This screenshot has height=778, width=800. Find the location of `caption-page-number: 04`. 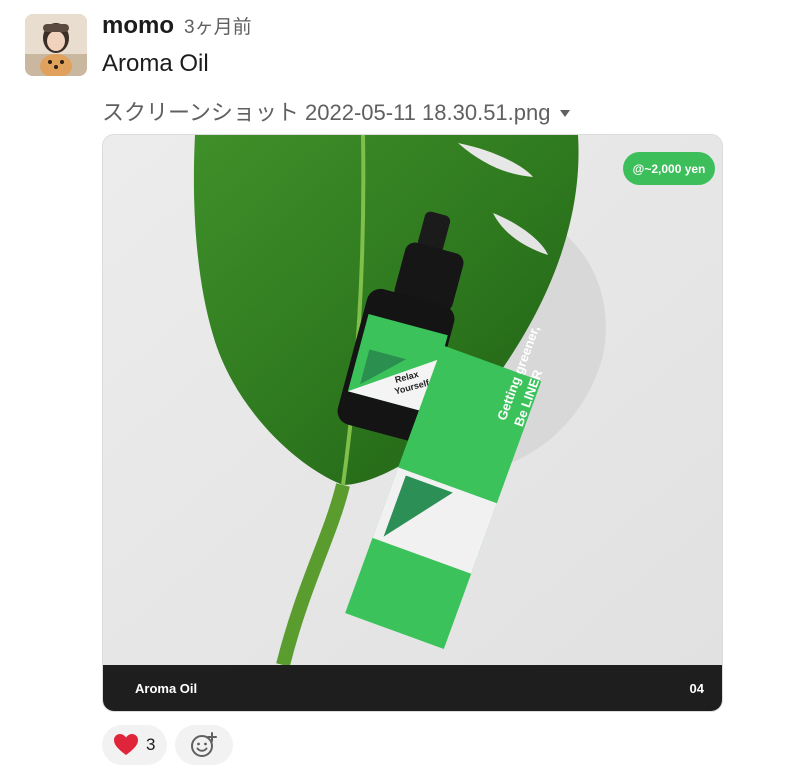

caption-page-number: 04 is located at coordinates (696, 688).